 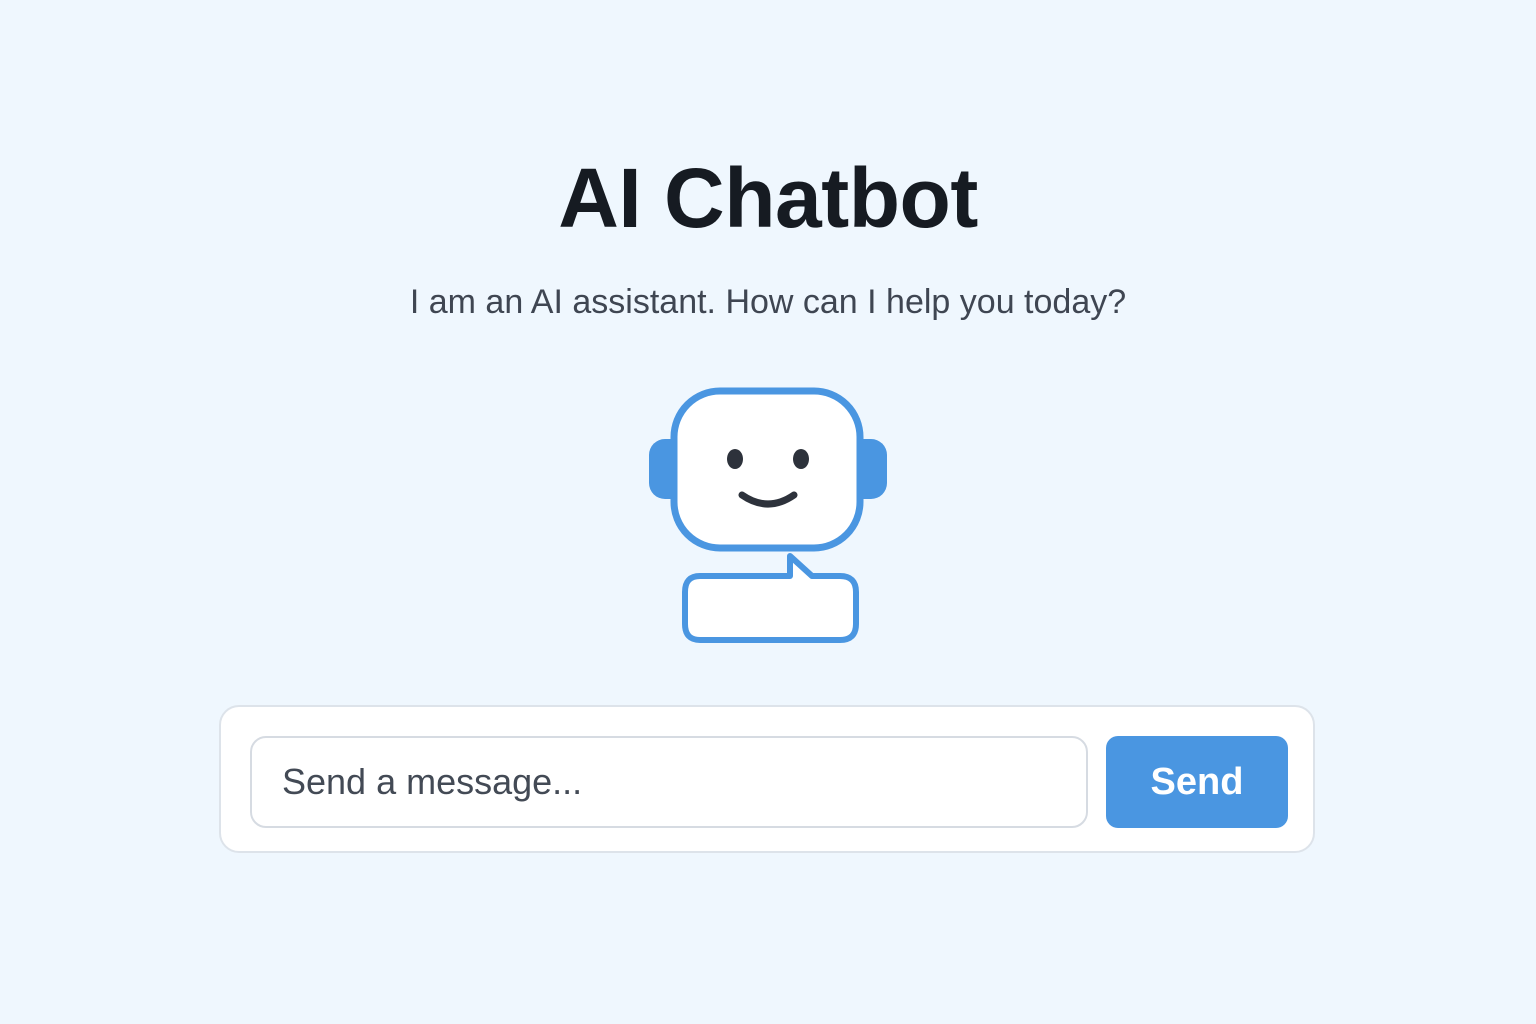 I want to click on robot-chat-icon, so click(x=770, y=515).